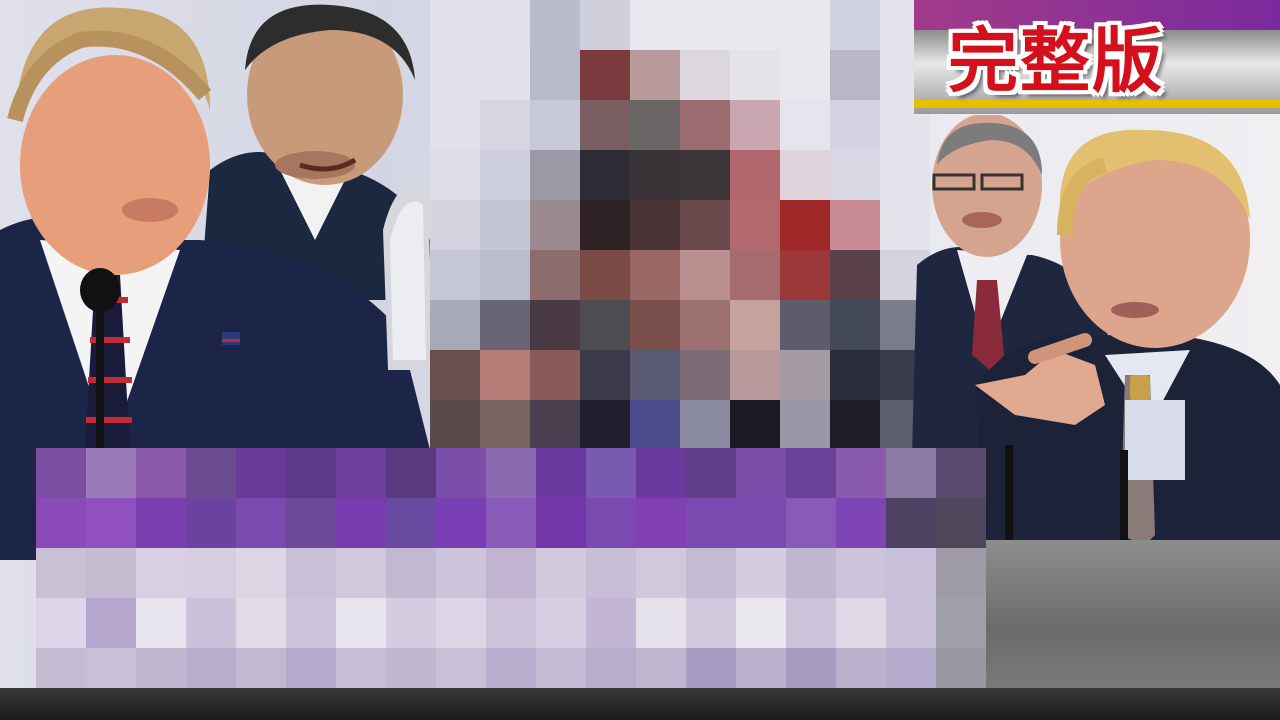 Image resolution: width=1280 pixels, height=720 pixels. What do you see at coordinates (408, 270) in the screenshot?
I see `hand-gesture` at bounding box center [408, 270].